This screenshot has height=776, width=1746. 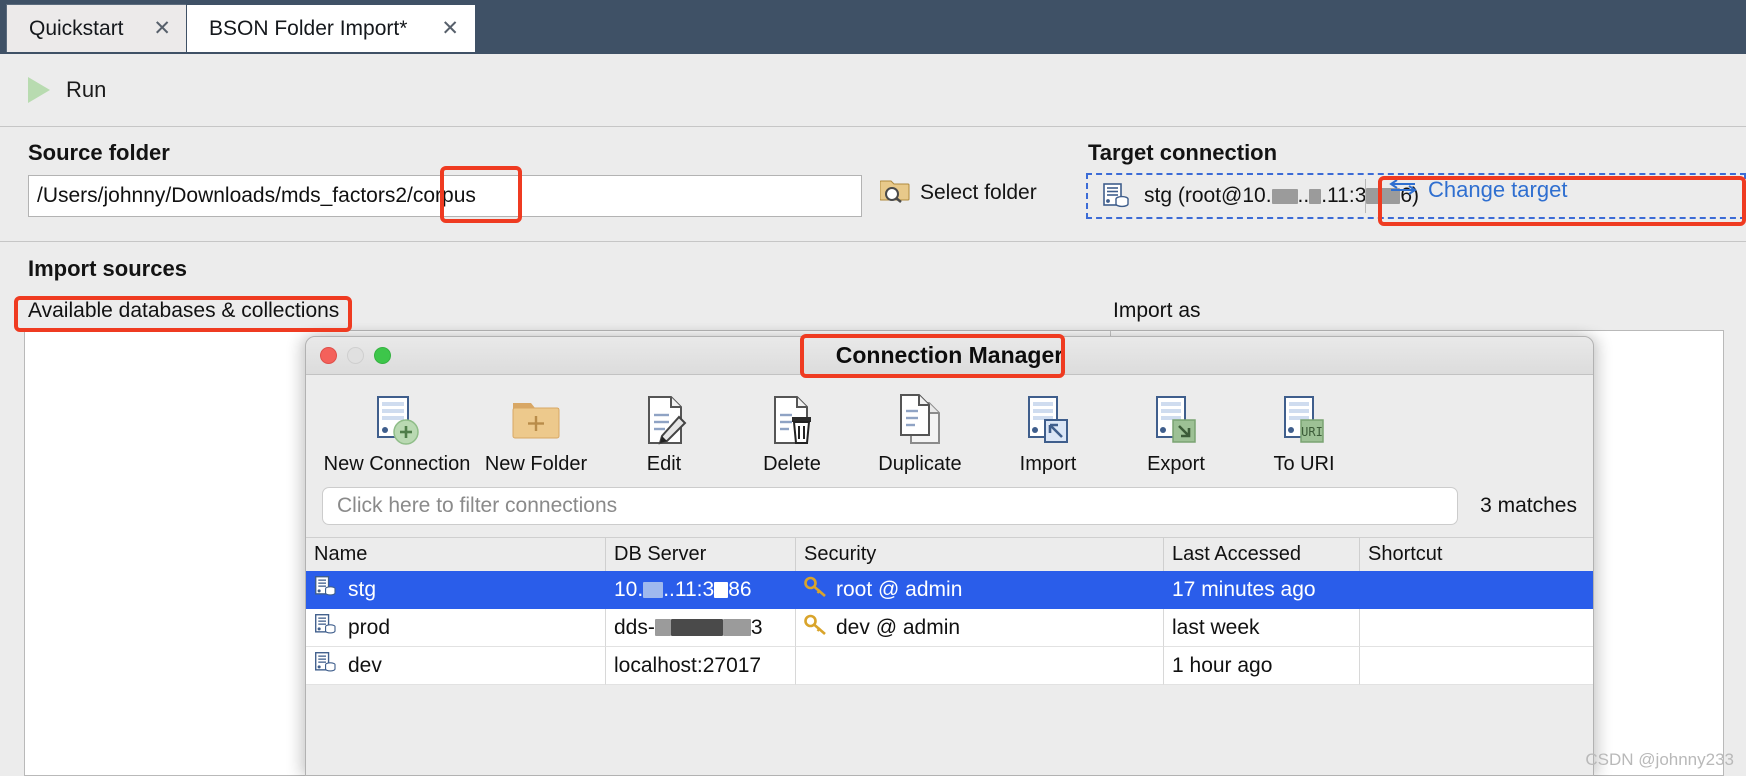 I want to click on connection-db-server: dds- 3, so click(x=701, y=628).